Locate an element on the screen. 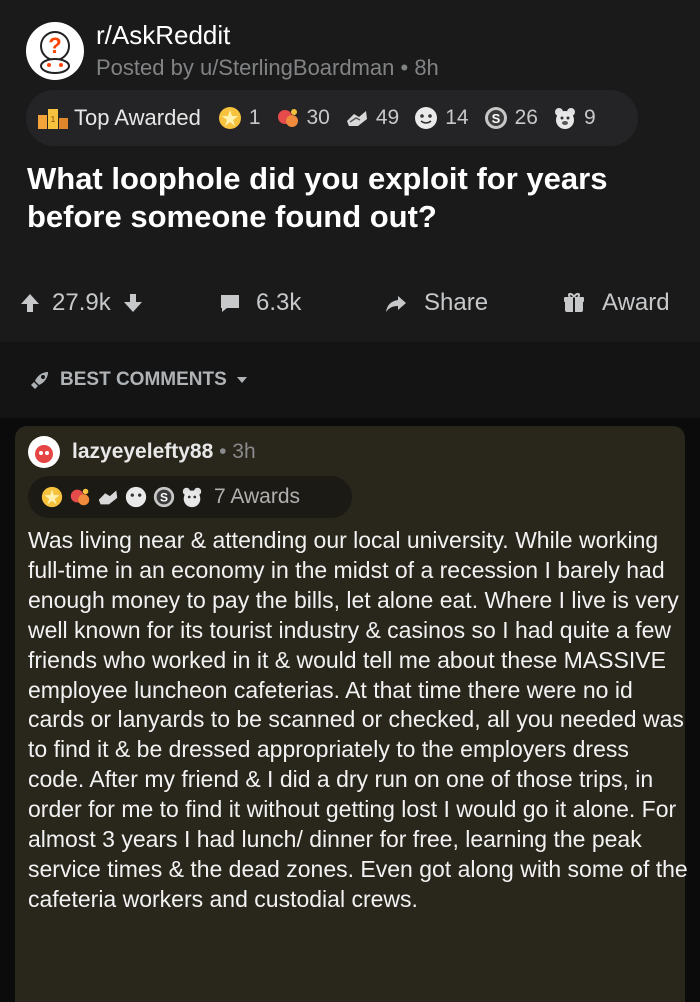  award-helpful: 49 is located at coordinates (371, 118).